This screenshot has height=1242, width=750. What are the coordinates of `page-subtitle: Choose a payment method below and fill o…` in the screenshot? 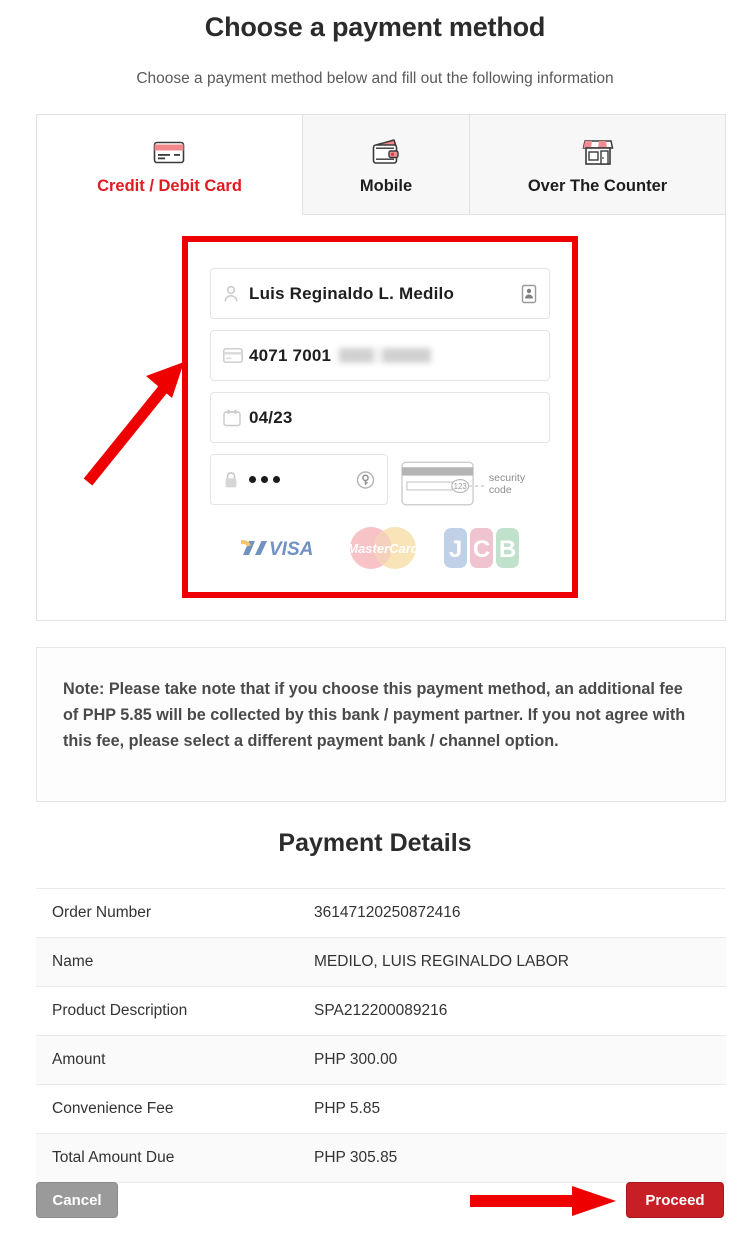 It's located at (375, 78).